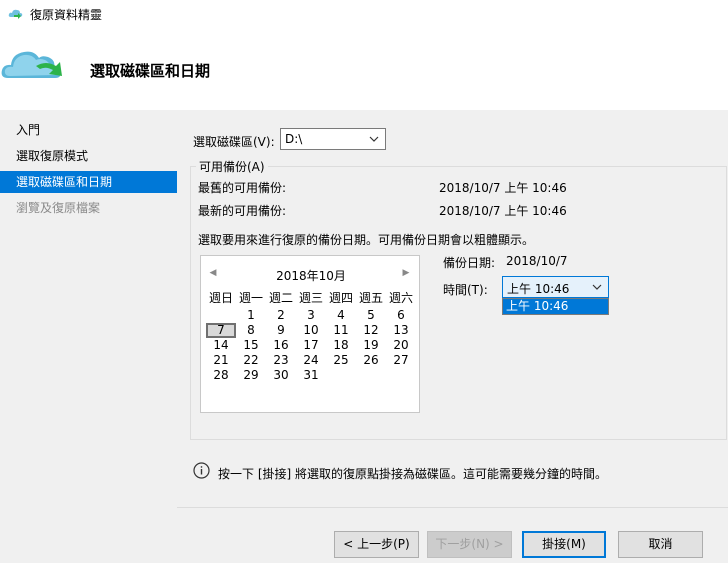  Describe the element at coordinates (250, 298) in the screenshot. I see `weekday-label: 週一` at that location.